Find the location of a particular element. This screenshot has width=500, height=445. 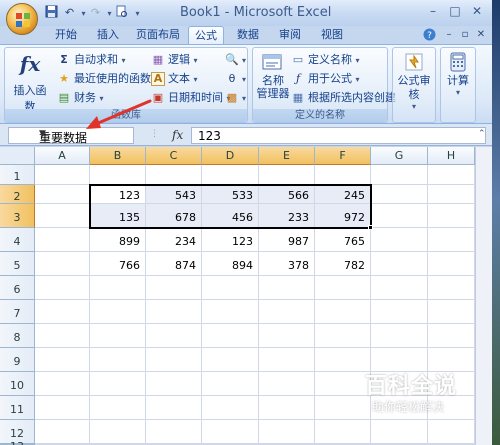

cell-c7 is located at coordinates (174, 312).